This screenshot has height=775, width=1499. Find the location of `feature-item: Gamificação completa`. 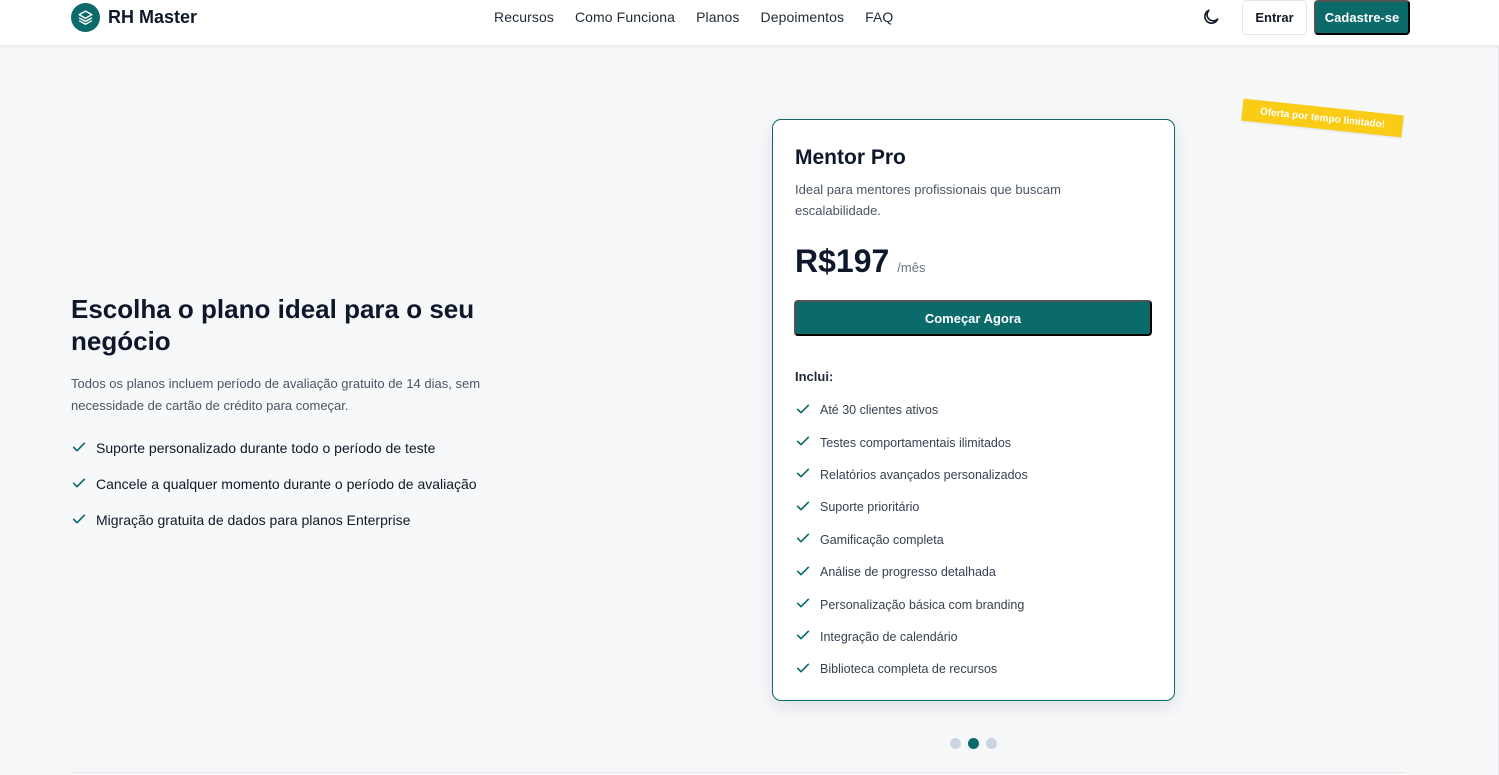

feature-item: Gamificação completa is located at coordinates (911, 540).